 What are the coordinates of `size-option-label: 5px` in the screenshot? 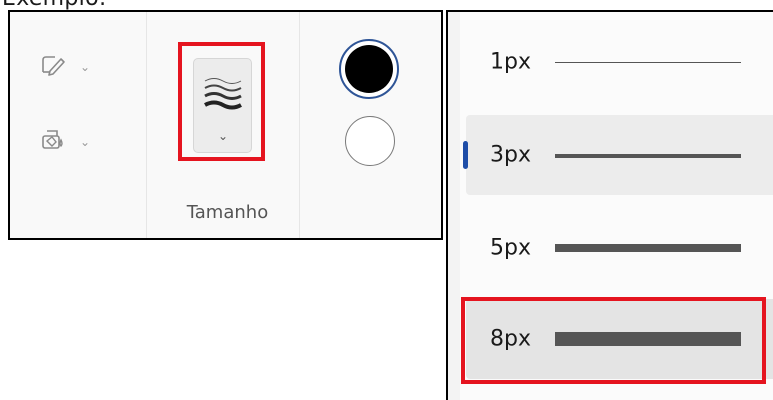 It's located at (510, 248).